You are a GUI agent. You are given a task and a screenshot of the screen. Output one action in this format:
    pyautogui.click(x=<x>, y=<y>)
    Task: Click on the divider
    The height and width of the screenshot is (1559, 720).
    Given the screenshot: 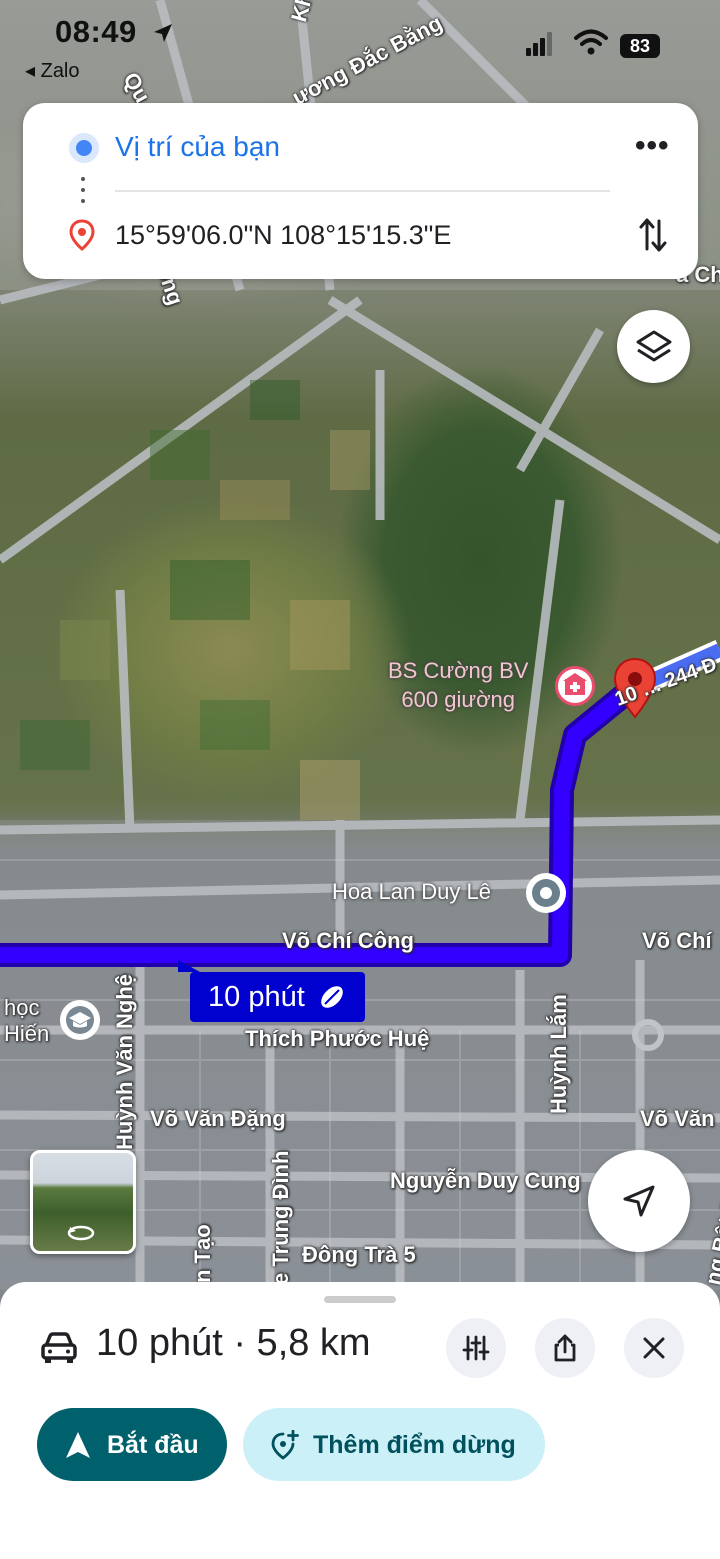 What is the action you would take?
    pyautogui.click(x=362, y=191)
    